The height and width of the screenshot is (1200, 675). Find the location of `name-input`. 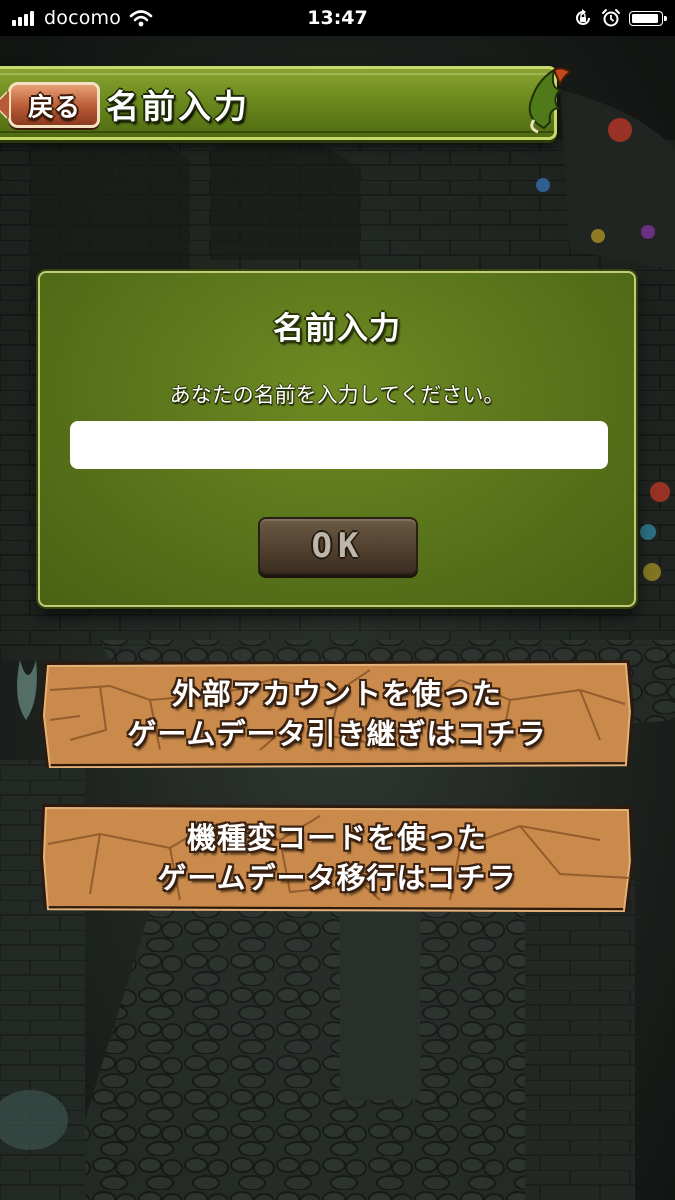

name-input is located at coordinates (339, 445).